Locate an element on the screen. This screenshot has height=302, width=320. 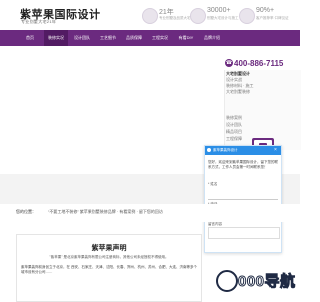
nav-item-brand: 品牌介绍 is located at coordinates (212, 38).